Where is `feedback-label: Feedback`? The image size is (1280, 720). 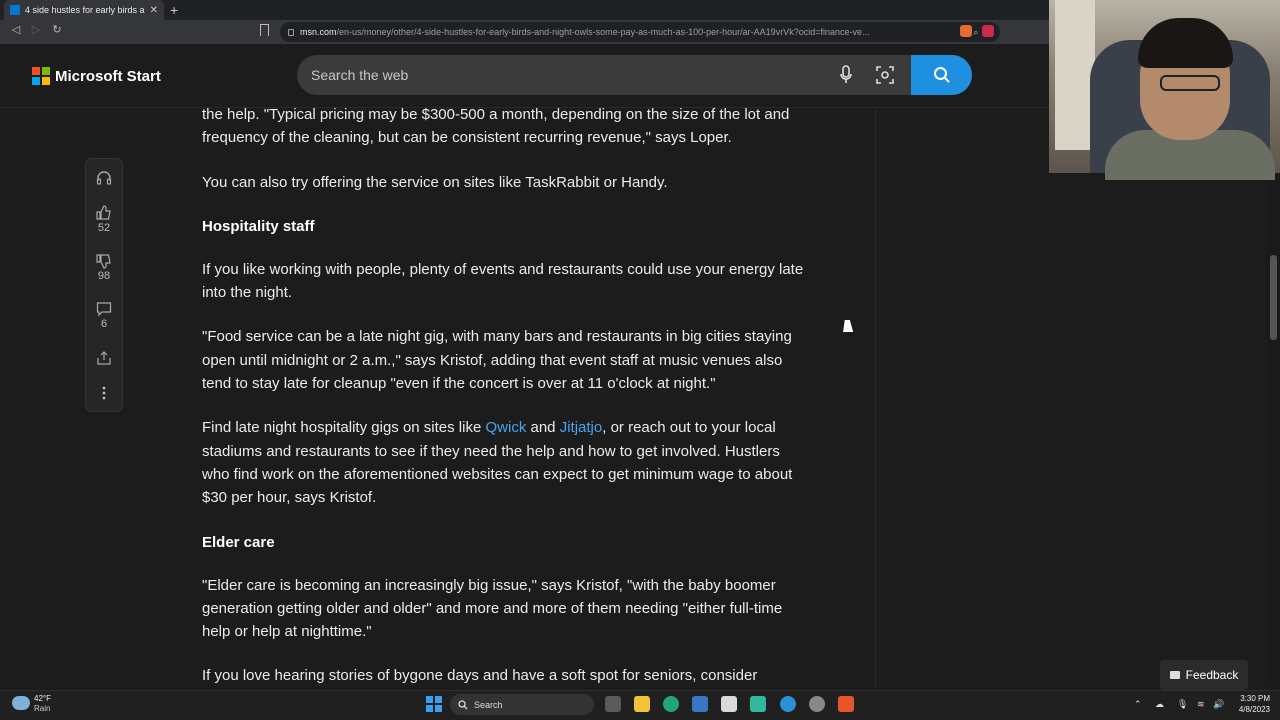 feedback-label: Feedback is located at coordinates (1212, 675).